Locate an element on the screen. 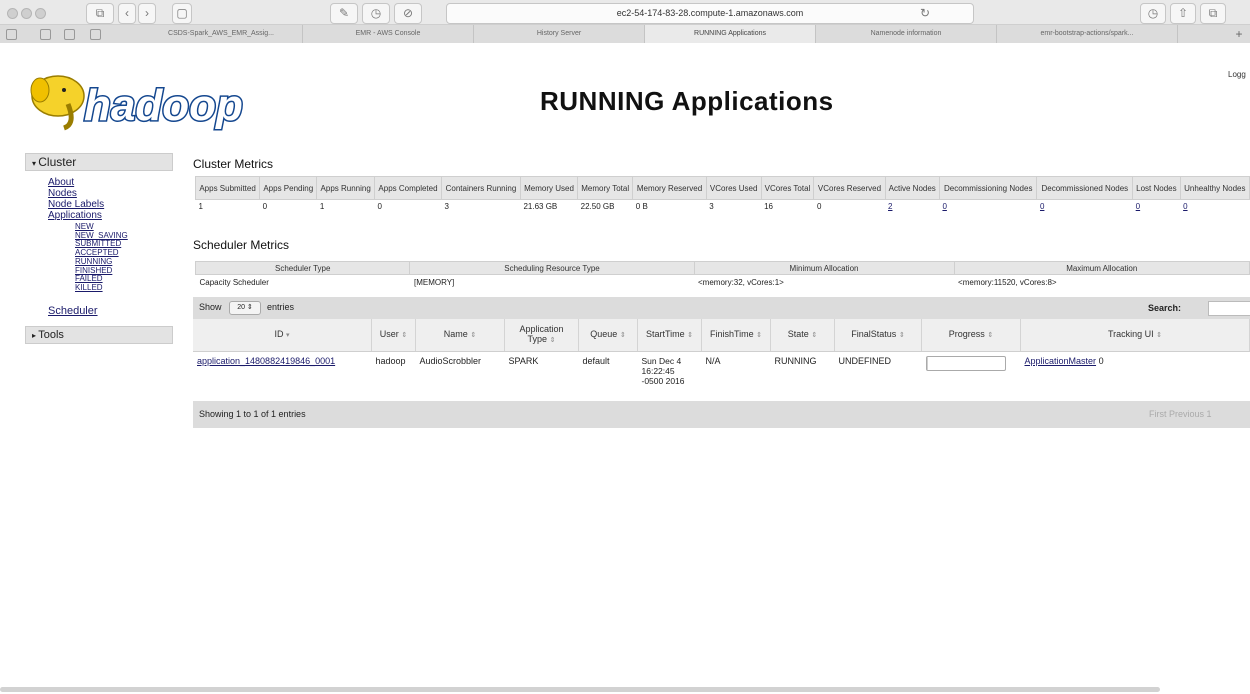  metrics-header: VCores Used is located at coordinates (733, 188).